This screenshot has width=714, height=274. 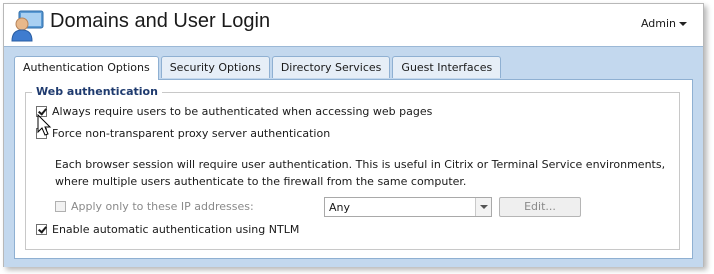 I want to click on dropdown-button, so click(x=483, y=207).